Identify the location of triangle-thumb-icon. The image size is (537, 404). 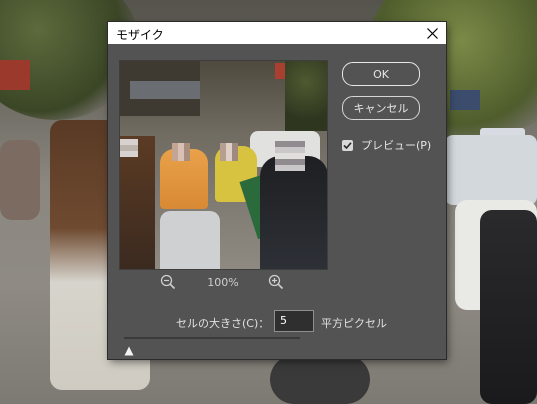
(129, 351).